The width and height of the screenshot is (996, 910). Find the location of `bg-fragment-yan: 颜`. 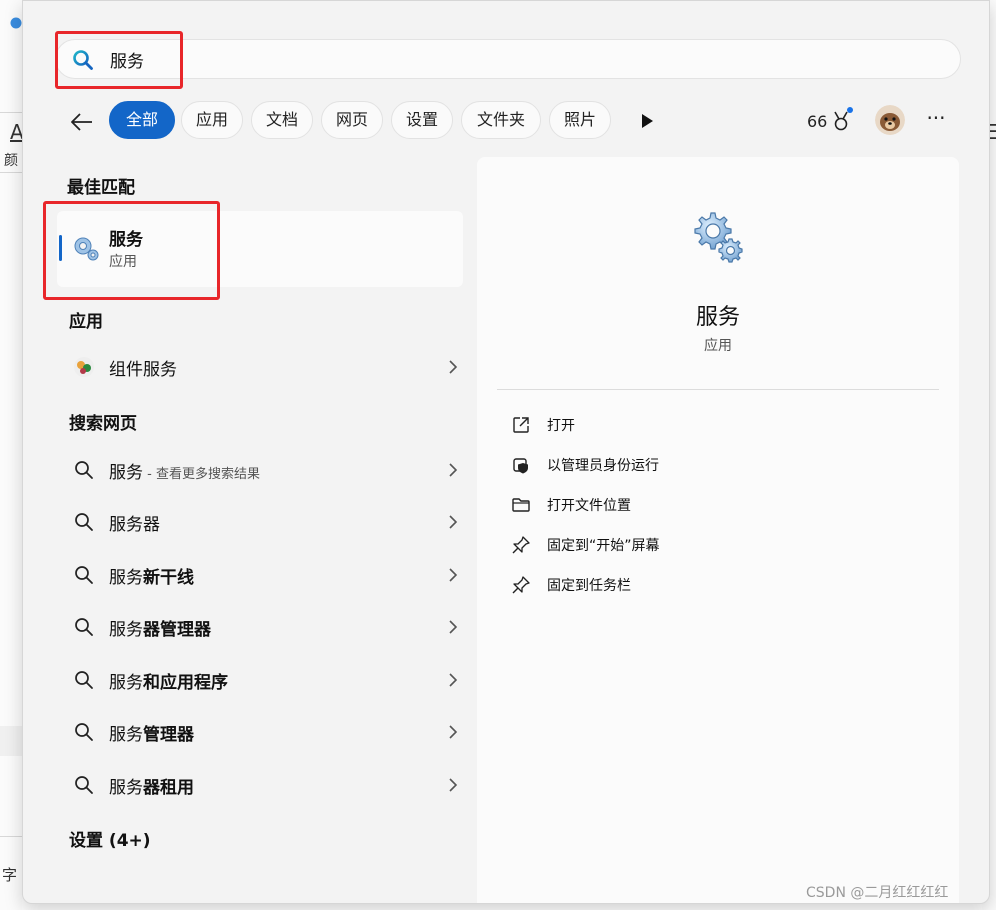

bg-fragment-yan: 颜 is located at coordinates (11, 161).